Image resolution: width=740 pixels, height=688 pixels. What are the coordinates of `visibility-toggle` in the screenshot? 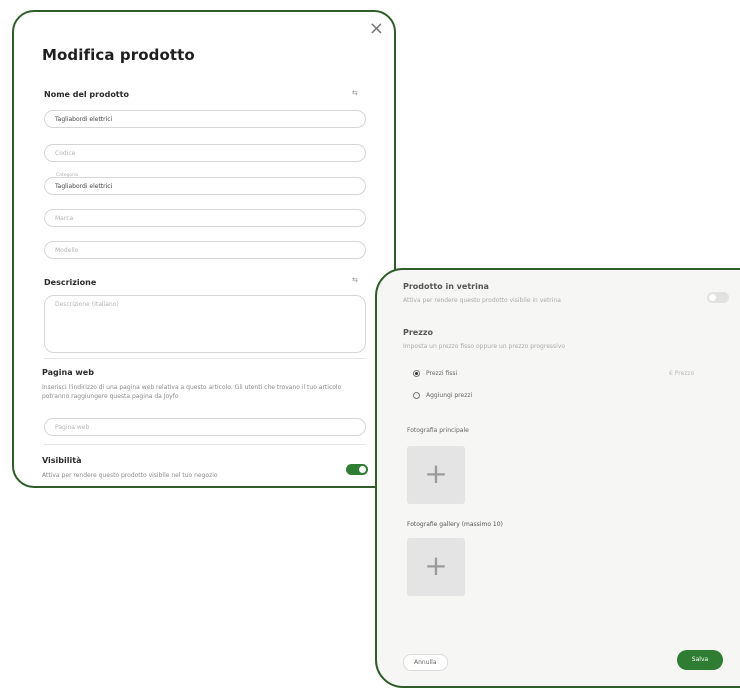 It's located at (357, 469).